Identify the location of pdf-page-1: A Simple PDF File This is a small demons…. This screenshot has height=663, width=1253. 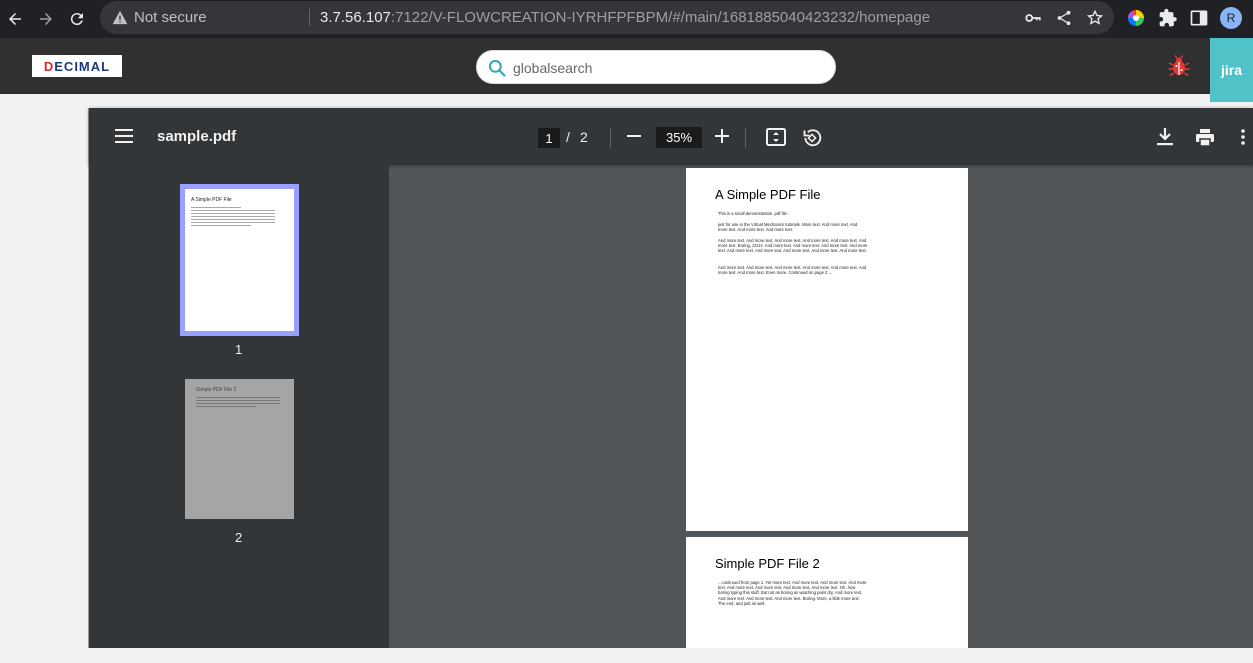
(827, 349).